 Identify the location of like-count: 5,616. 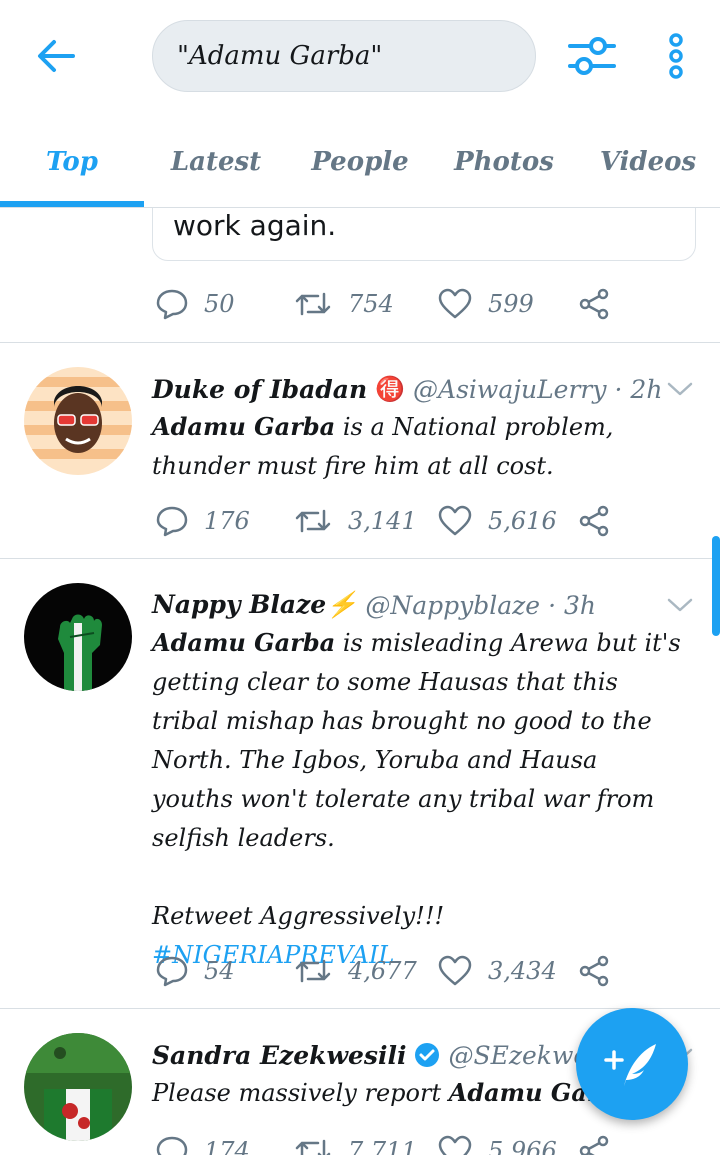
(522, 521).